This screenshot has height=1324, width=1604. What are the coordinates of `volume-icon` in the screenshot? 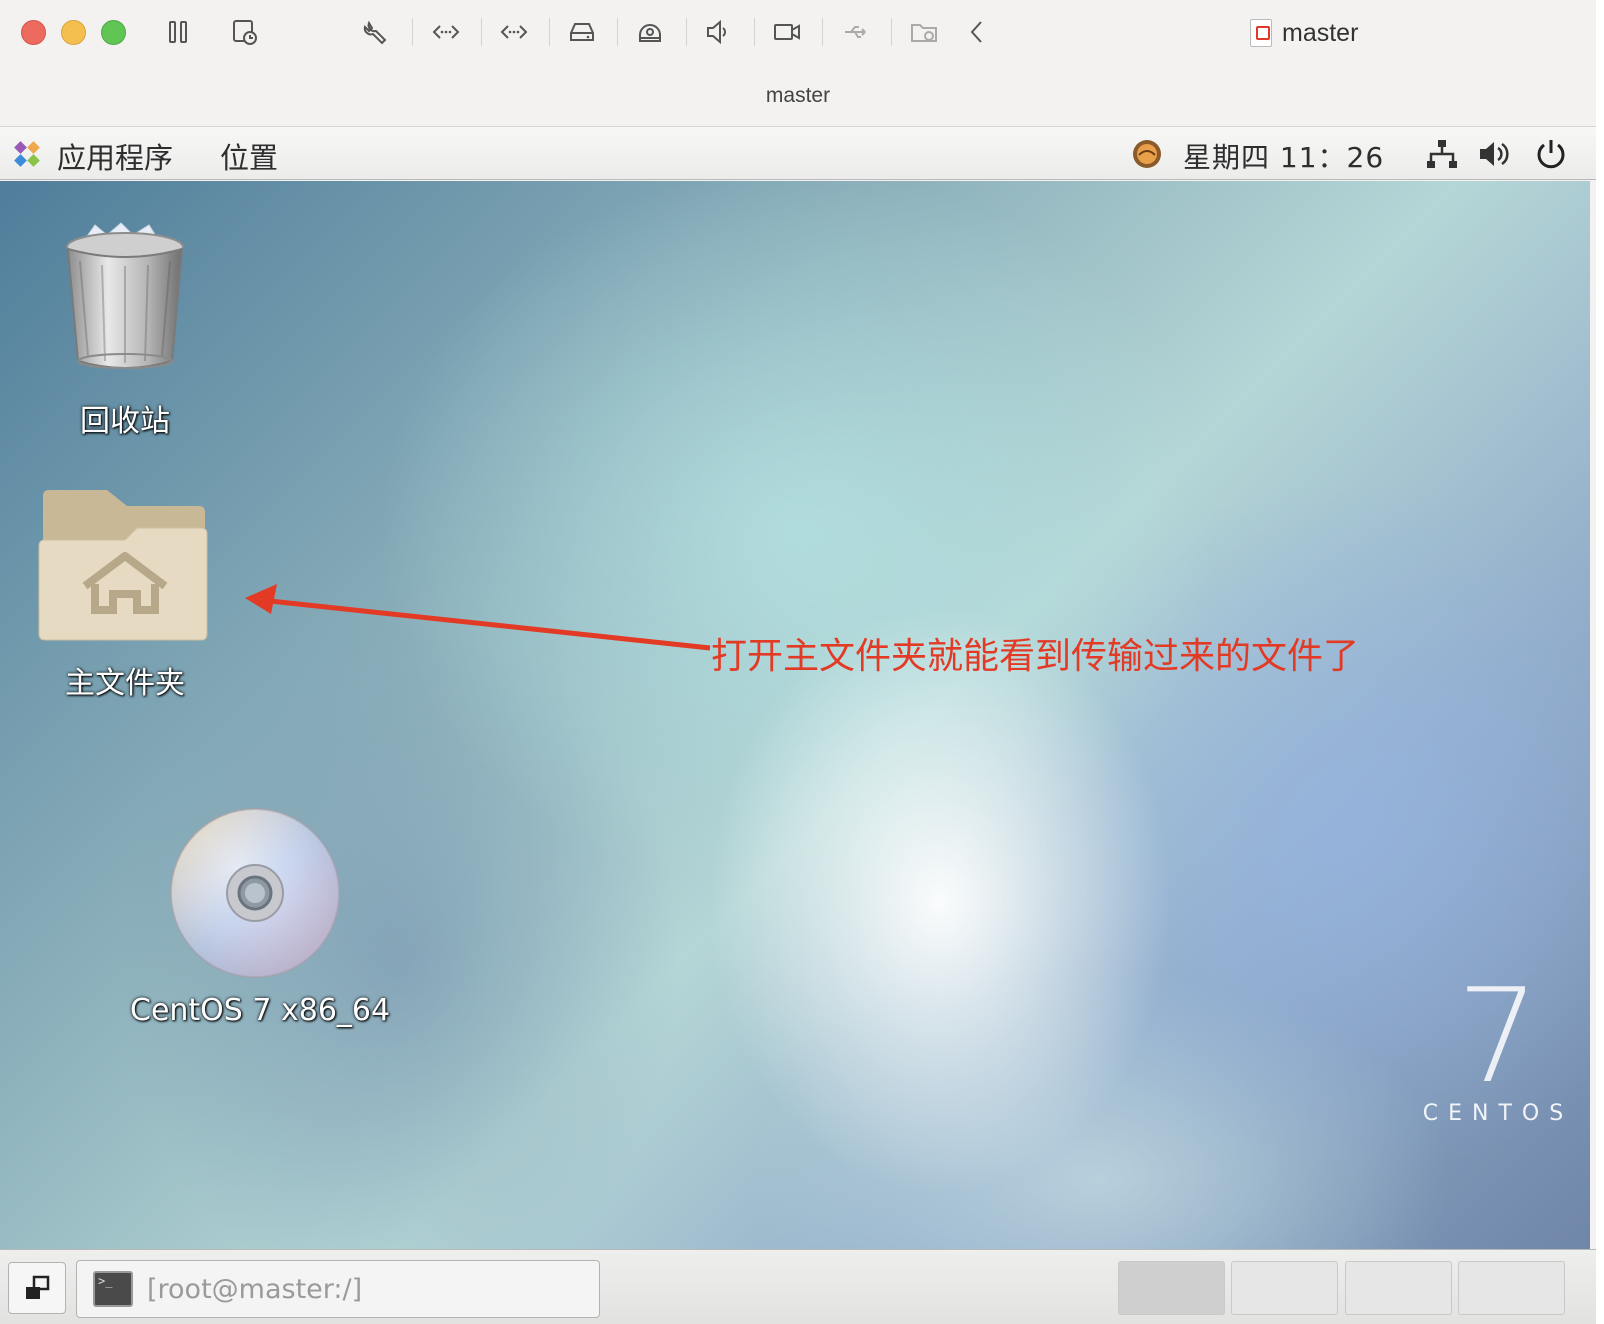 It's located at (1494, 154).